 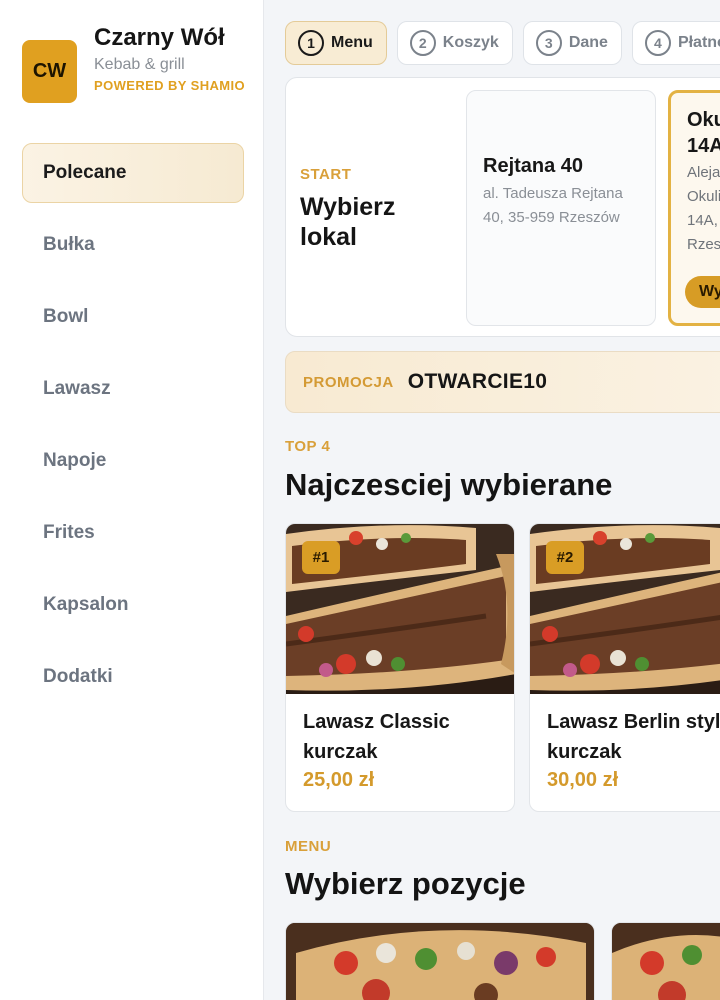 I want to click on step-label: Płatność, so click(x=698, y=42).